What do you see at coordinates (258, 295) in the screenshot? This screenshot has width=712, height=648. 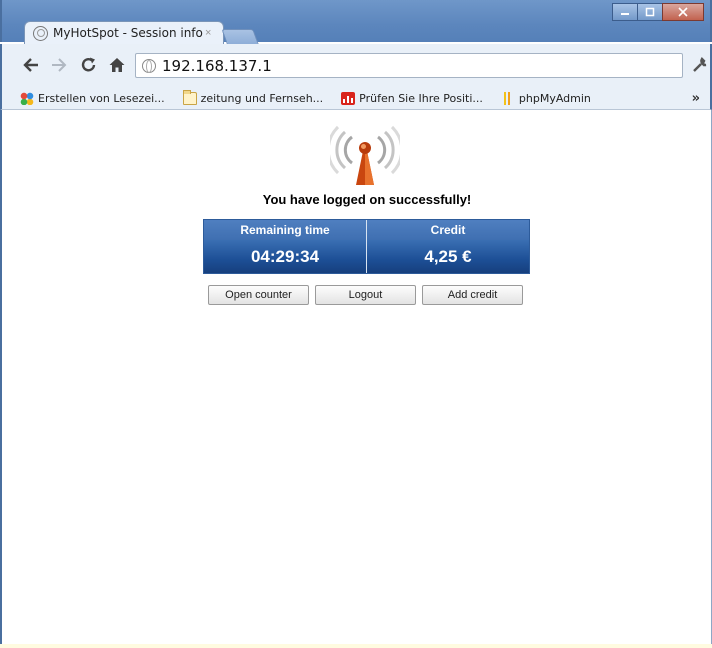 I see `open-counter-button: Open counter` at bounding box center [258, 295].